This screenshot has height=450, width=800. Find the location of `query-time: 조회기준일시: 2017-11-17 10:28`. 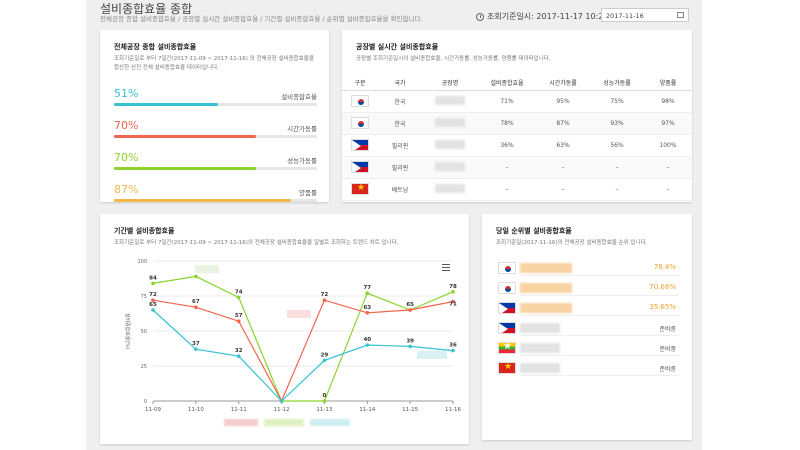

query-time: 조회기준일시: 2017-11-17 10:28 is located at coordinates (542, 16).